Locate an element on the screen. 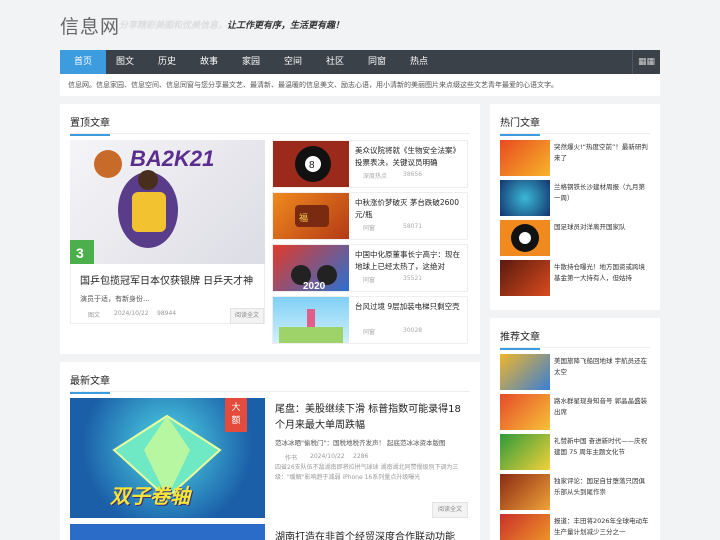 The image size is (720, 540). list-item: 美国旅降飞船回地球 宇航员还在太空 is located at coordinates (575, 372).